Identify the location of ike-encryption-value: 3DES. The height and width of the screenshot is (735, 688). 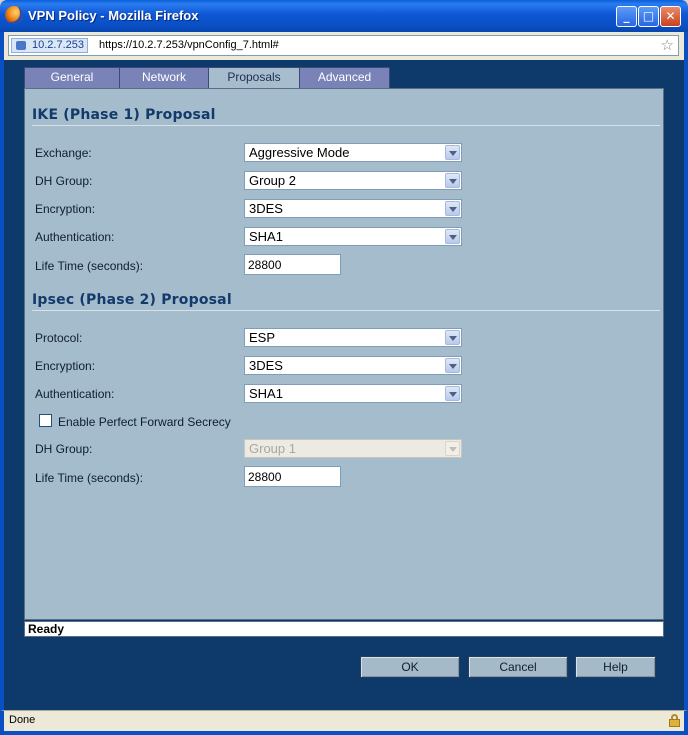
(266, 208).